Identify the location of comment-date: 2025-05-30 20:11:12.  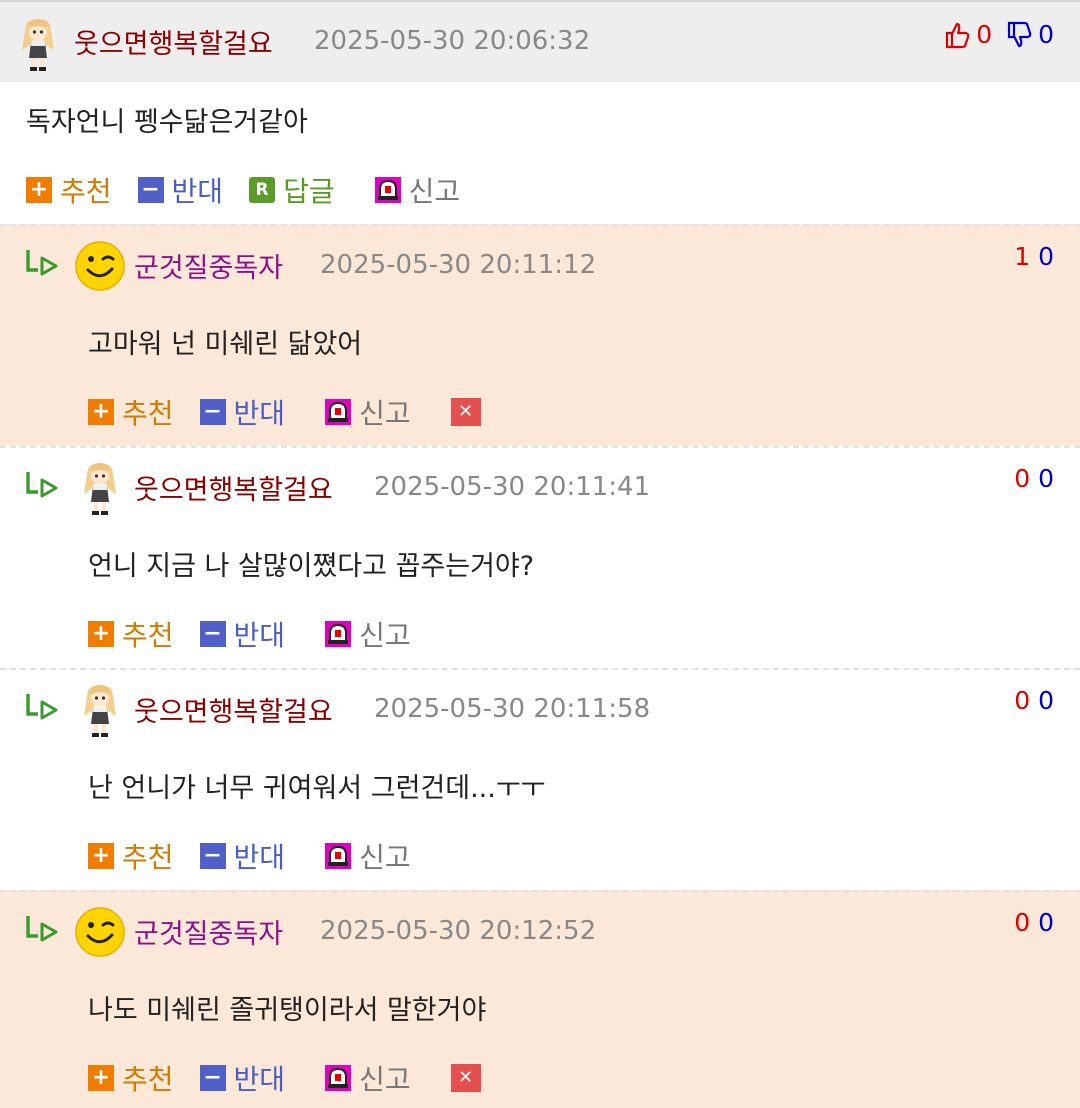
(458, 265).